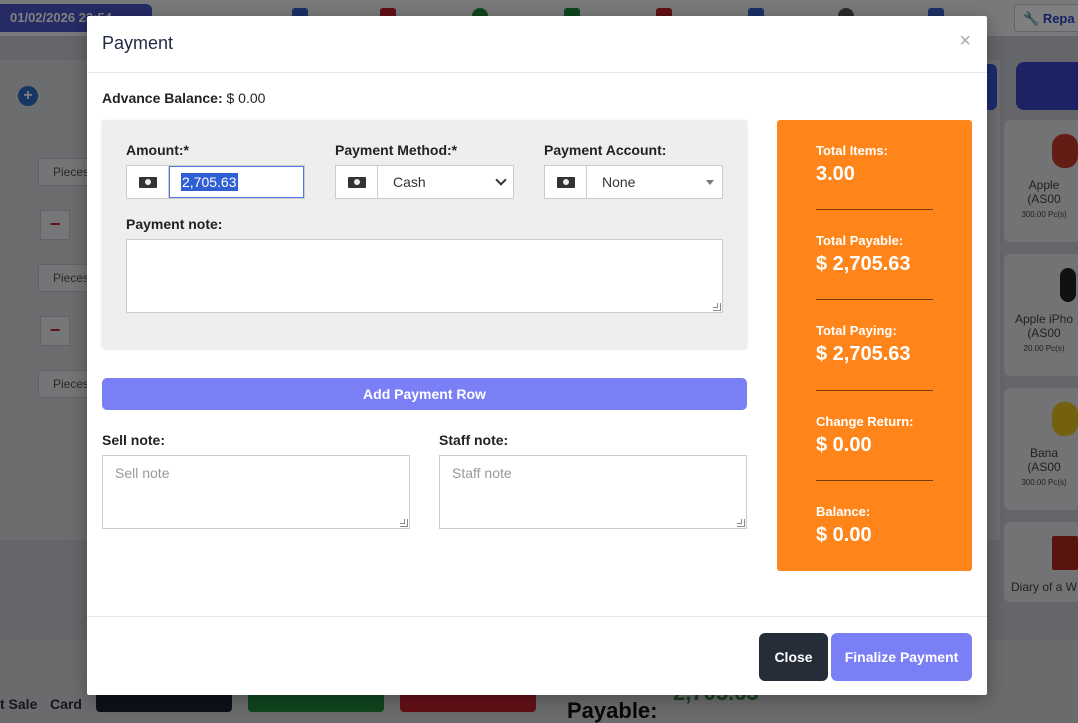 The image size is (1078, 723). Describe the element at coordinates (860, 240) in the screenshot. I see `total-payable-label: Total Payable:` at that location.